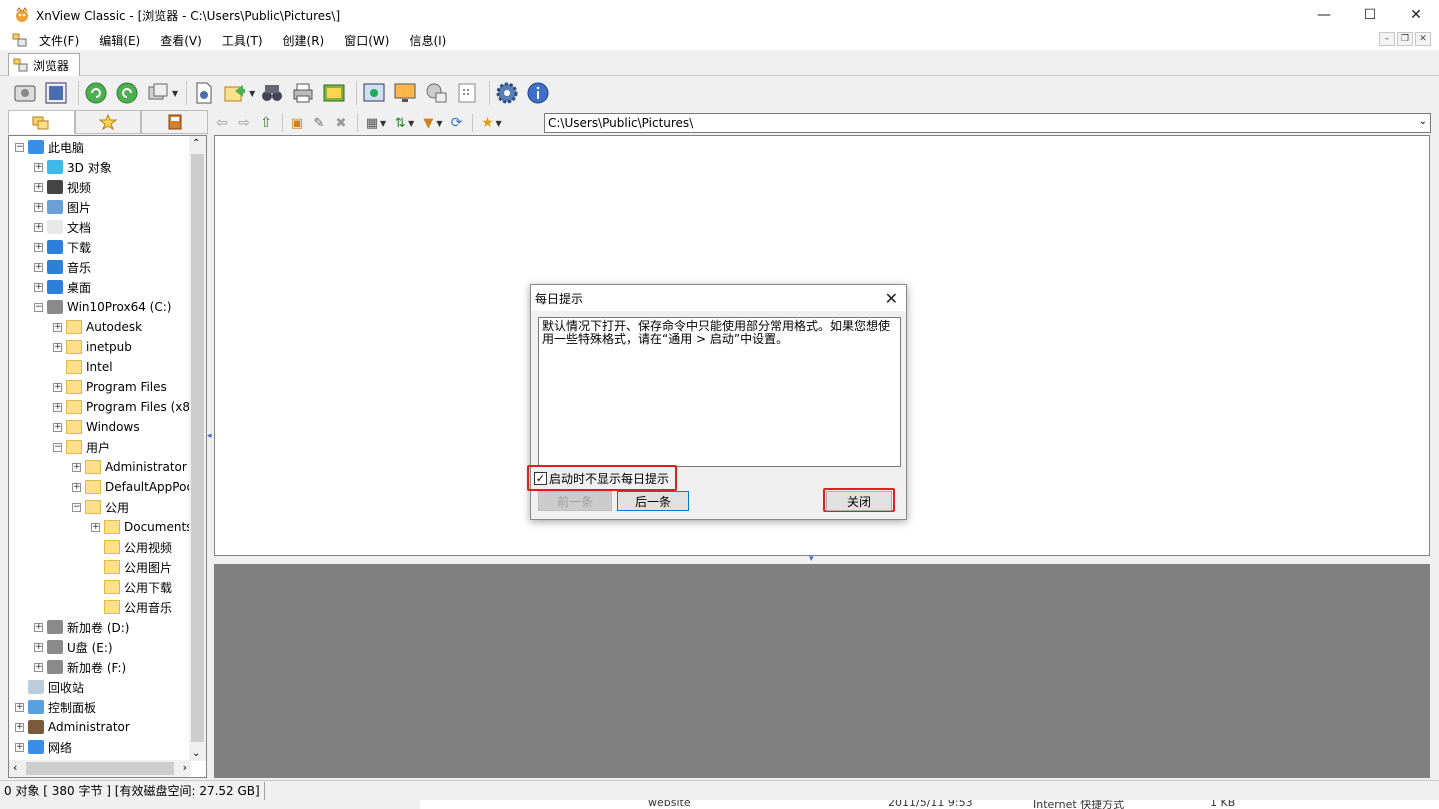  I want to click on delete-button: ✖, so click(341, 123).